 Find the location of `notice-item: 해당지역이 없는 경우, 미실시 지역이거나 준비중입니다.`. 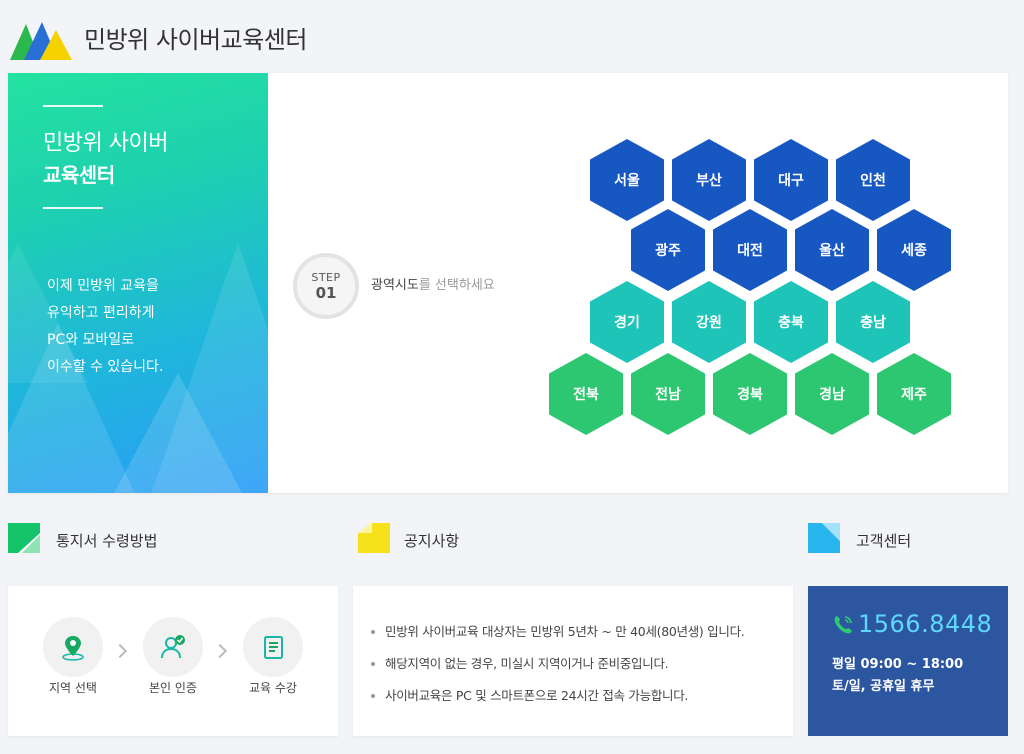

notice-item: 해당지역이 없는 경우, 미실시 지역이거나 준비중입니다. is located at coordinates (557, 664).